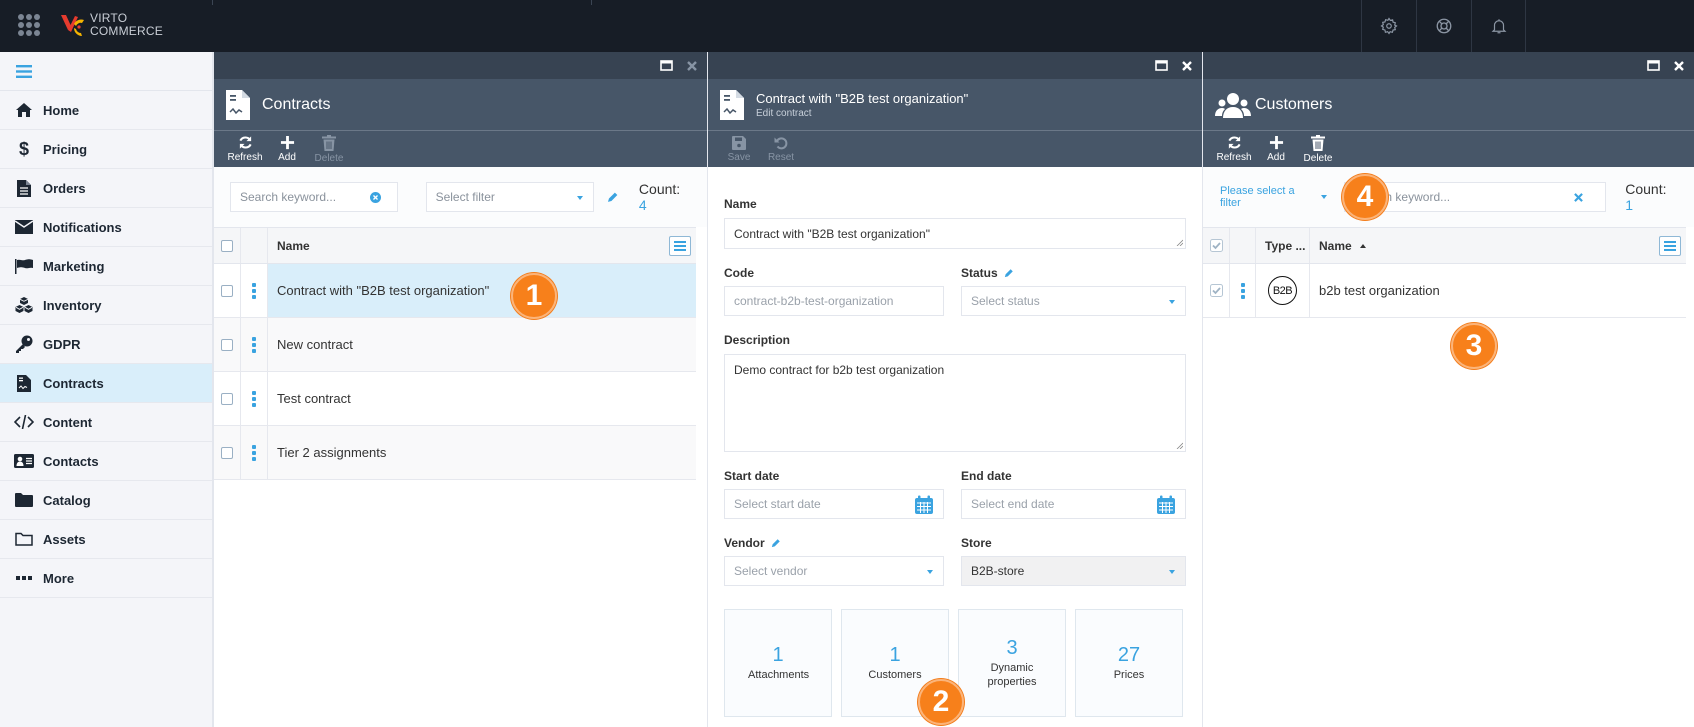 Image resolution: width=1694 pixels, height=727 pixels. Describe the element at coordinates (1282, 290) in the screenshot. I see `organization-type-badge: B2B` at that location.